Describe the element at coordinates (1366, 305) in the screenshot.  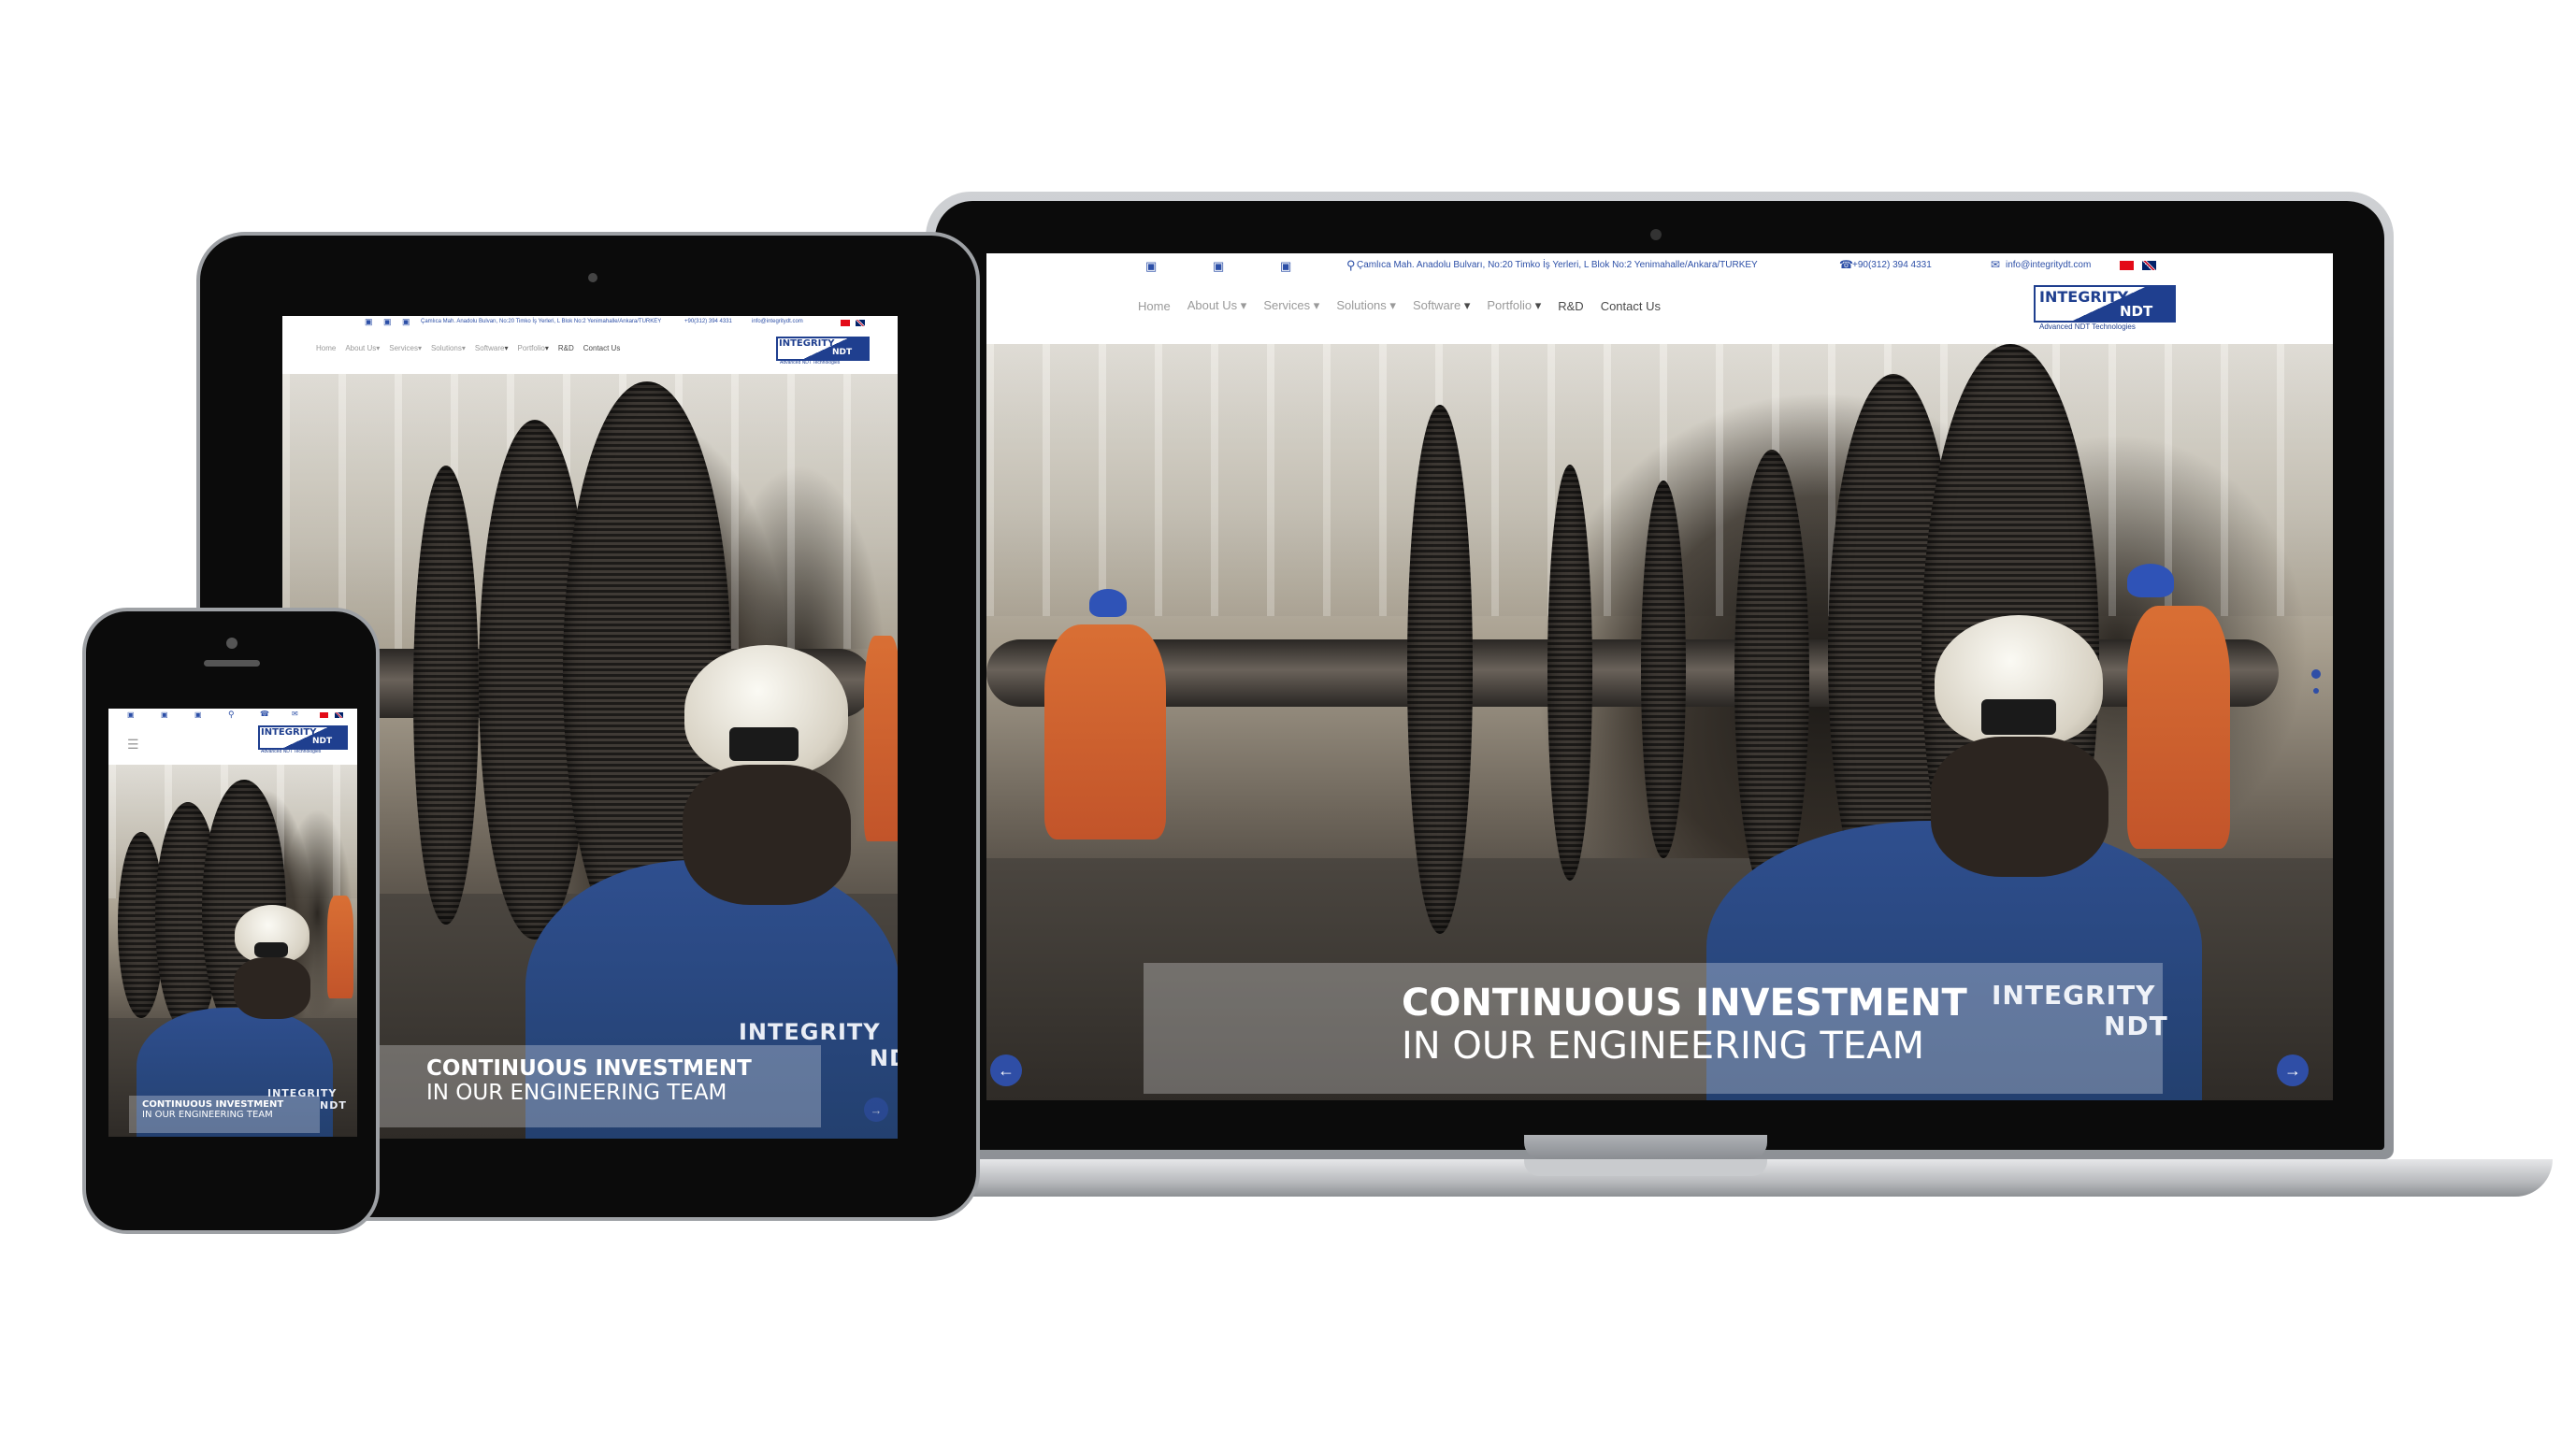
I see `menu-item-solutions: Solutions ▾` at that location.